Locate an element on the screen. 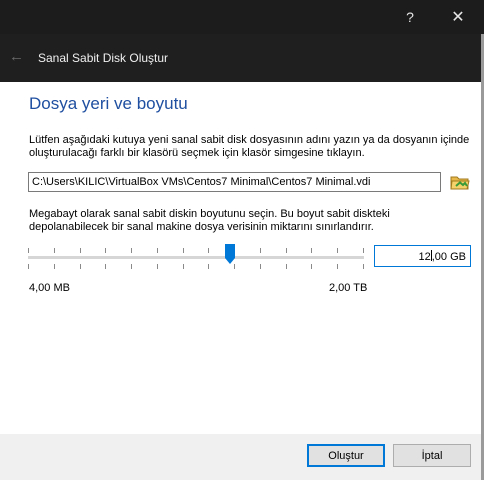 The width and height of the screenshot is (484, 480). dialog-footer: Oluştur İptal is located at coordinates (240, 457).